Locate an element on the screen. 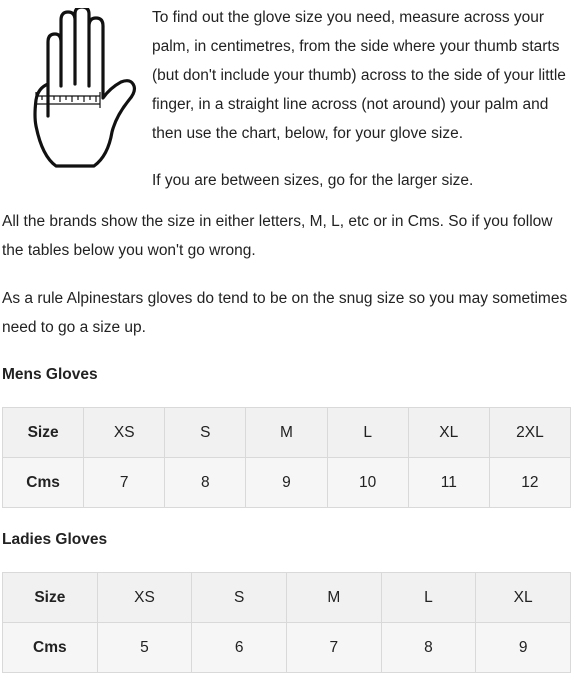  table-row: Cms 7 8 9 10 11 12 is located at coordinates (286, 482).